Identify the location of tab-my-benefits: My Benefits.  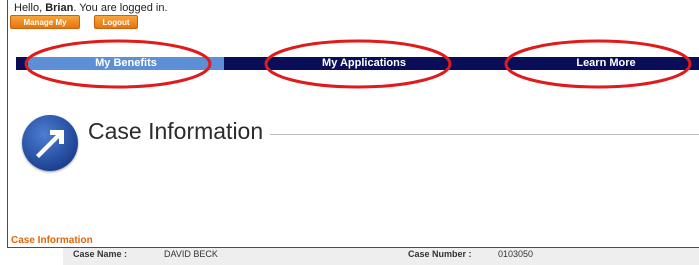
(126, 63).